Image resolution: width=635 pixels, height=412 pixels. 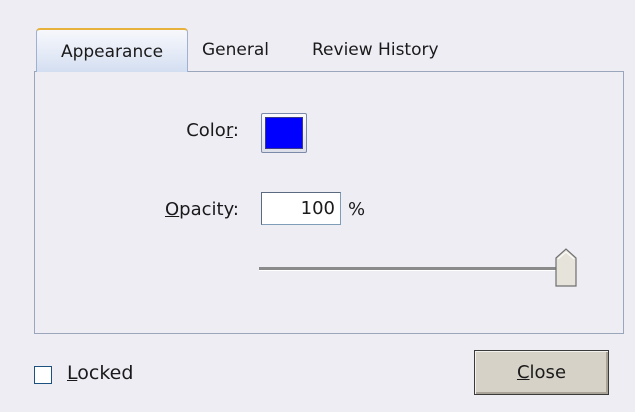 I want to click on close-button: Close, so click(x=541, y=372).